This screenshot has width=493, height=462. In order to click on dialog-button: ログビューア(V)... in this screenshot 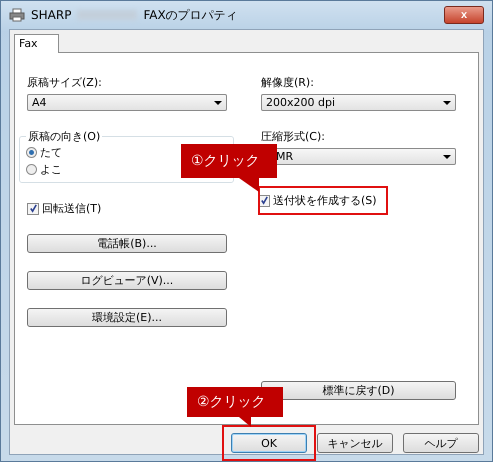, I will do `click(127, 280)`.